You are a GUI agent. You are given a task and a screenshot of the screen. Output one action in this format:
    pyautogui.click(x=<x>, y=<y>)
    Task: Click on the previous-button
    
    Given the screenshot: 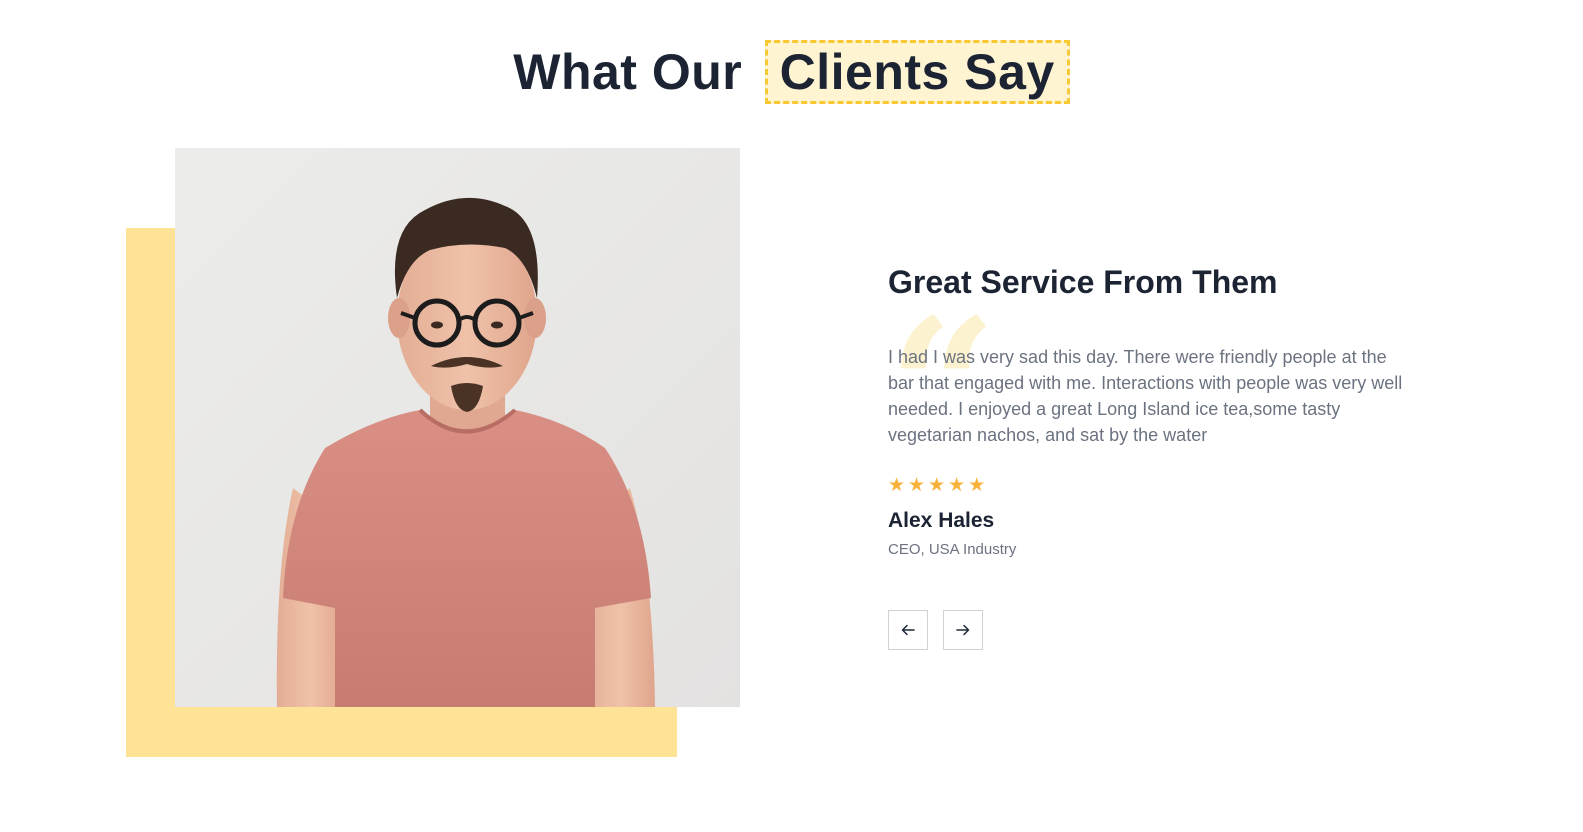 What is the action you would take?
    pyautogui.click(x=908, y=630)
    